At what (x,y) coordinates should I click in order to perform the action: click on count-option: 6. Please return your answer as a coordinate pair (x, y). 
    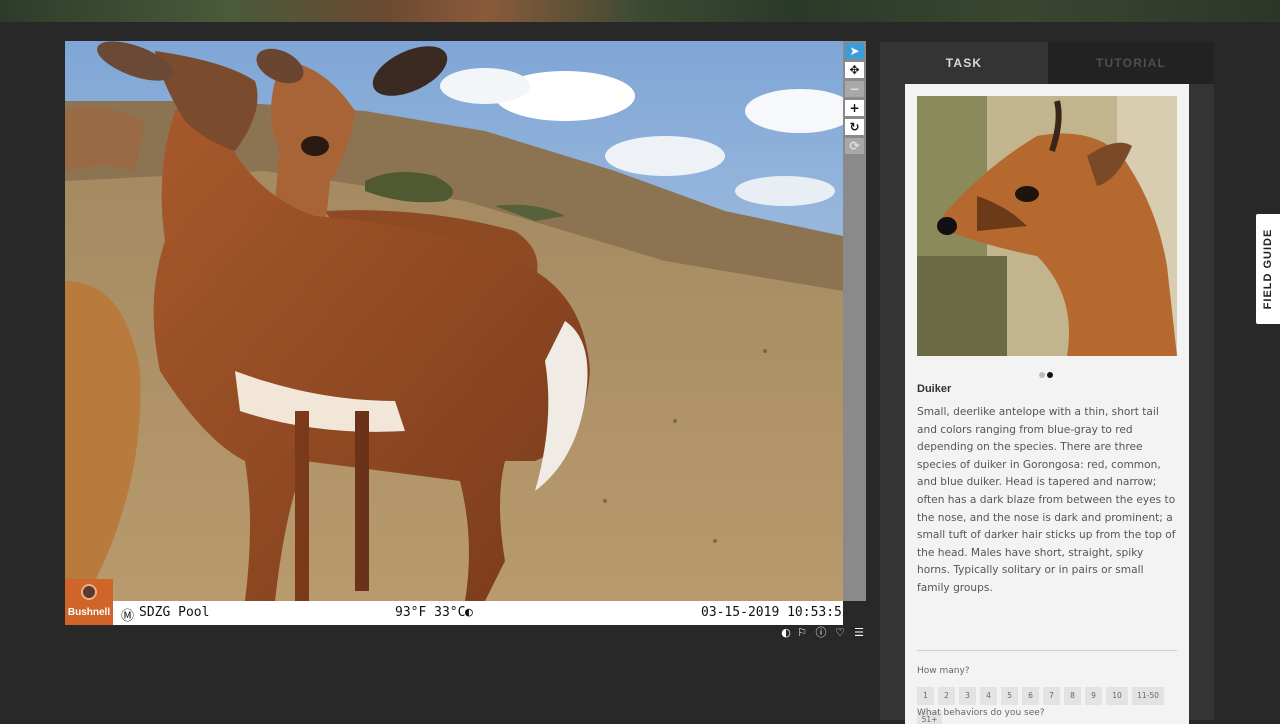
    Looking at the image, I should click on (1030, 696).